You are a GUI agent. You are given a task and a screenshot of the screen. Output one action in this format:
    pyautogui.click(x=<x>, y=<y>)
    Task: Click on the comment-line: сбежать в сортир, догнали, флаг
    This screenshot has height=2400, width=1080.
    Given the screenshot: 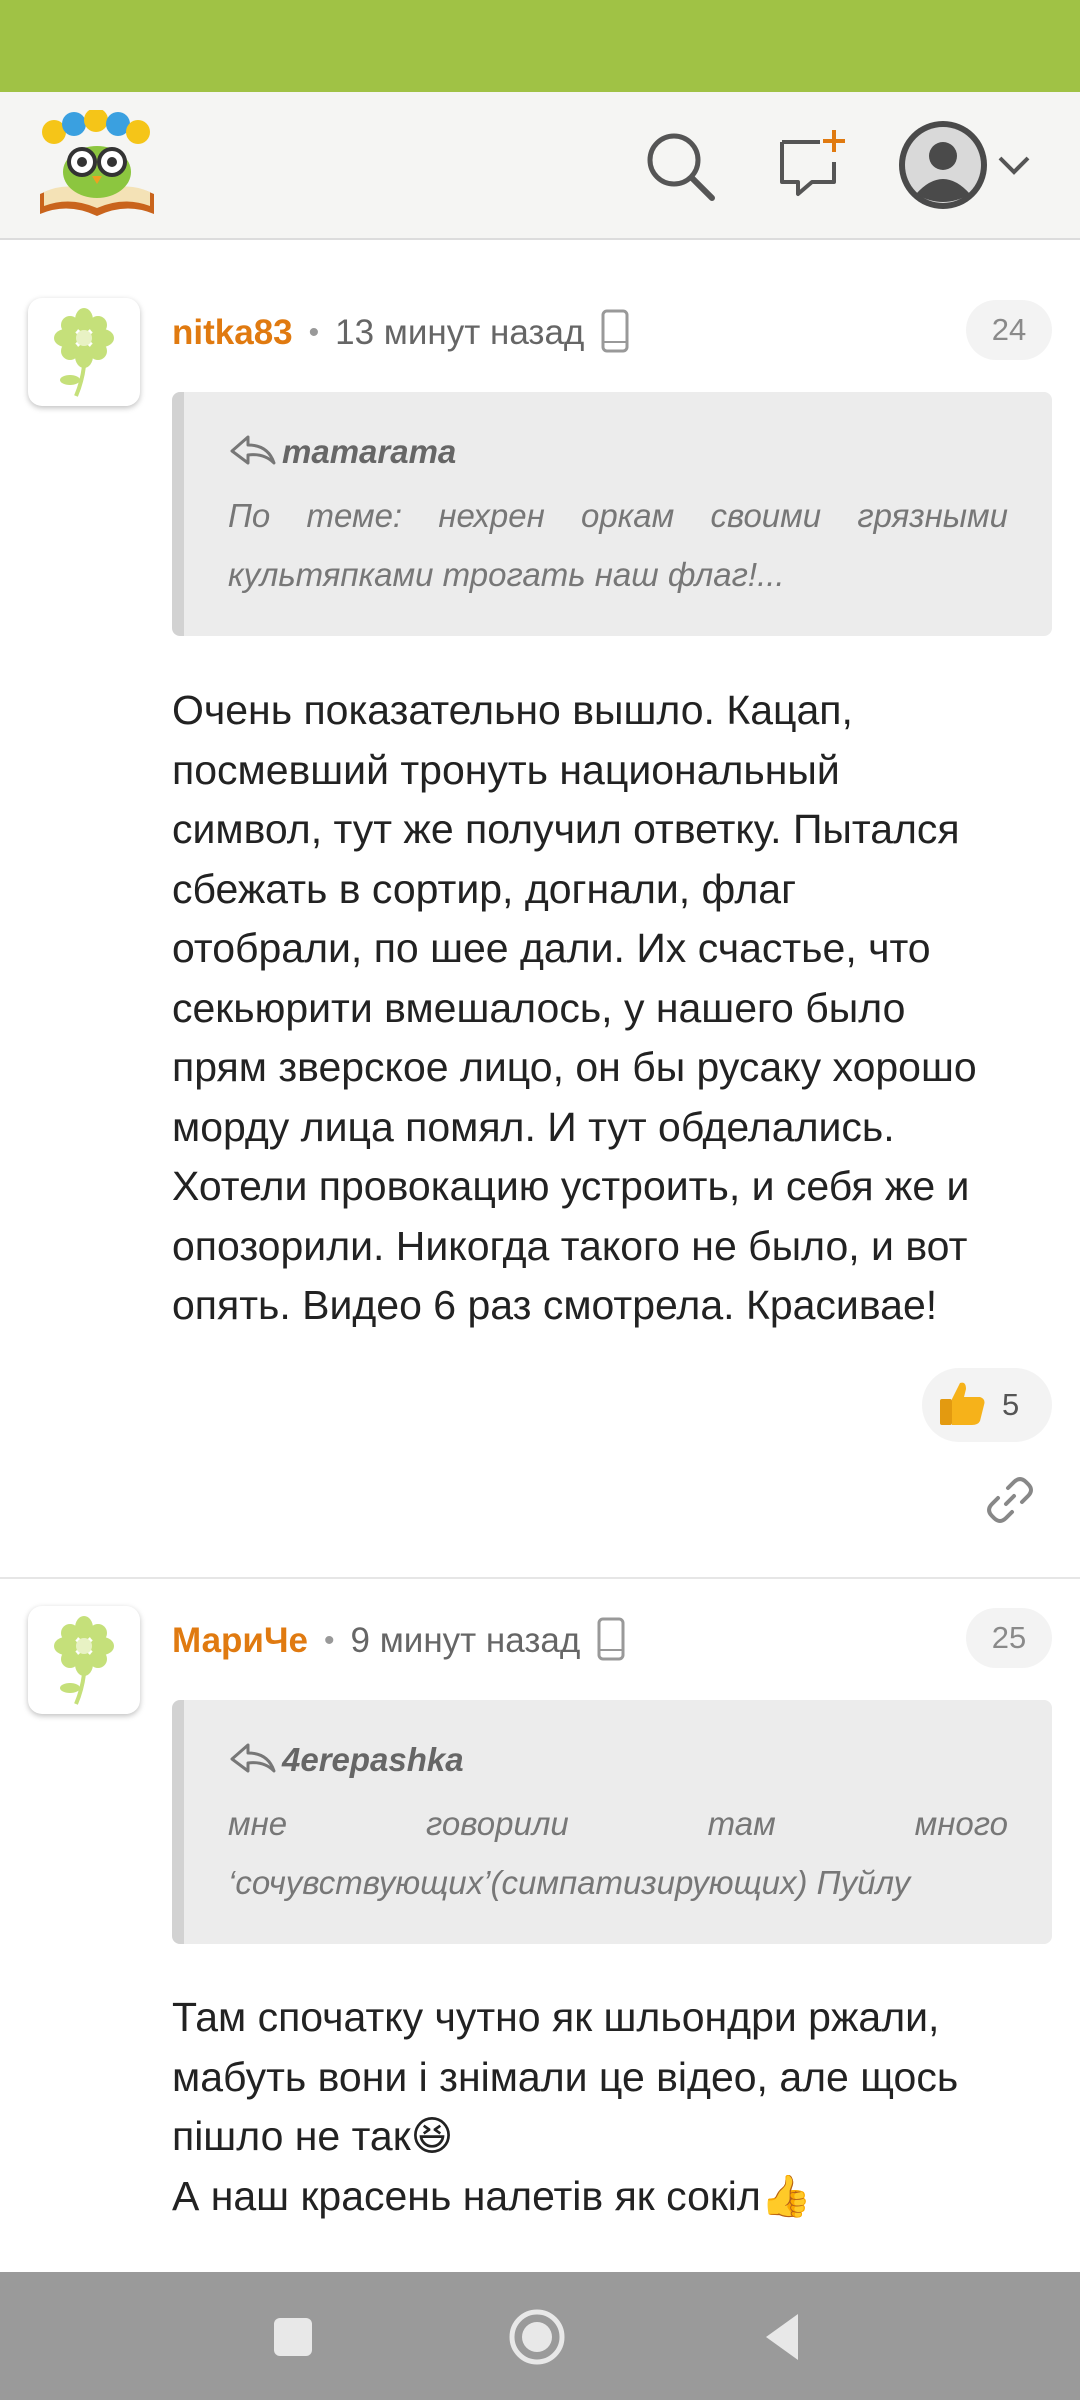 What is the action you would take?
    pyautogui.click(x=484, y=888)
    